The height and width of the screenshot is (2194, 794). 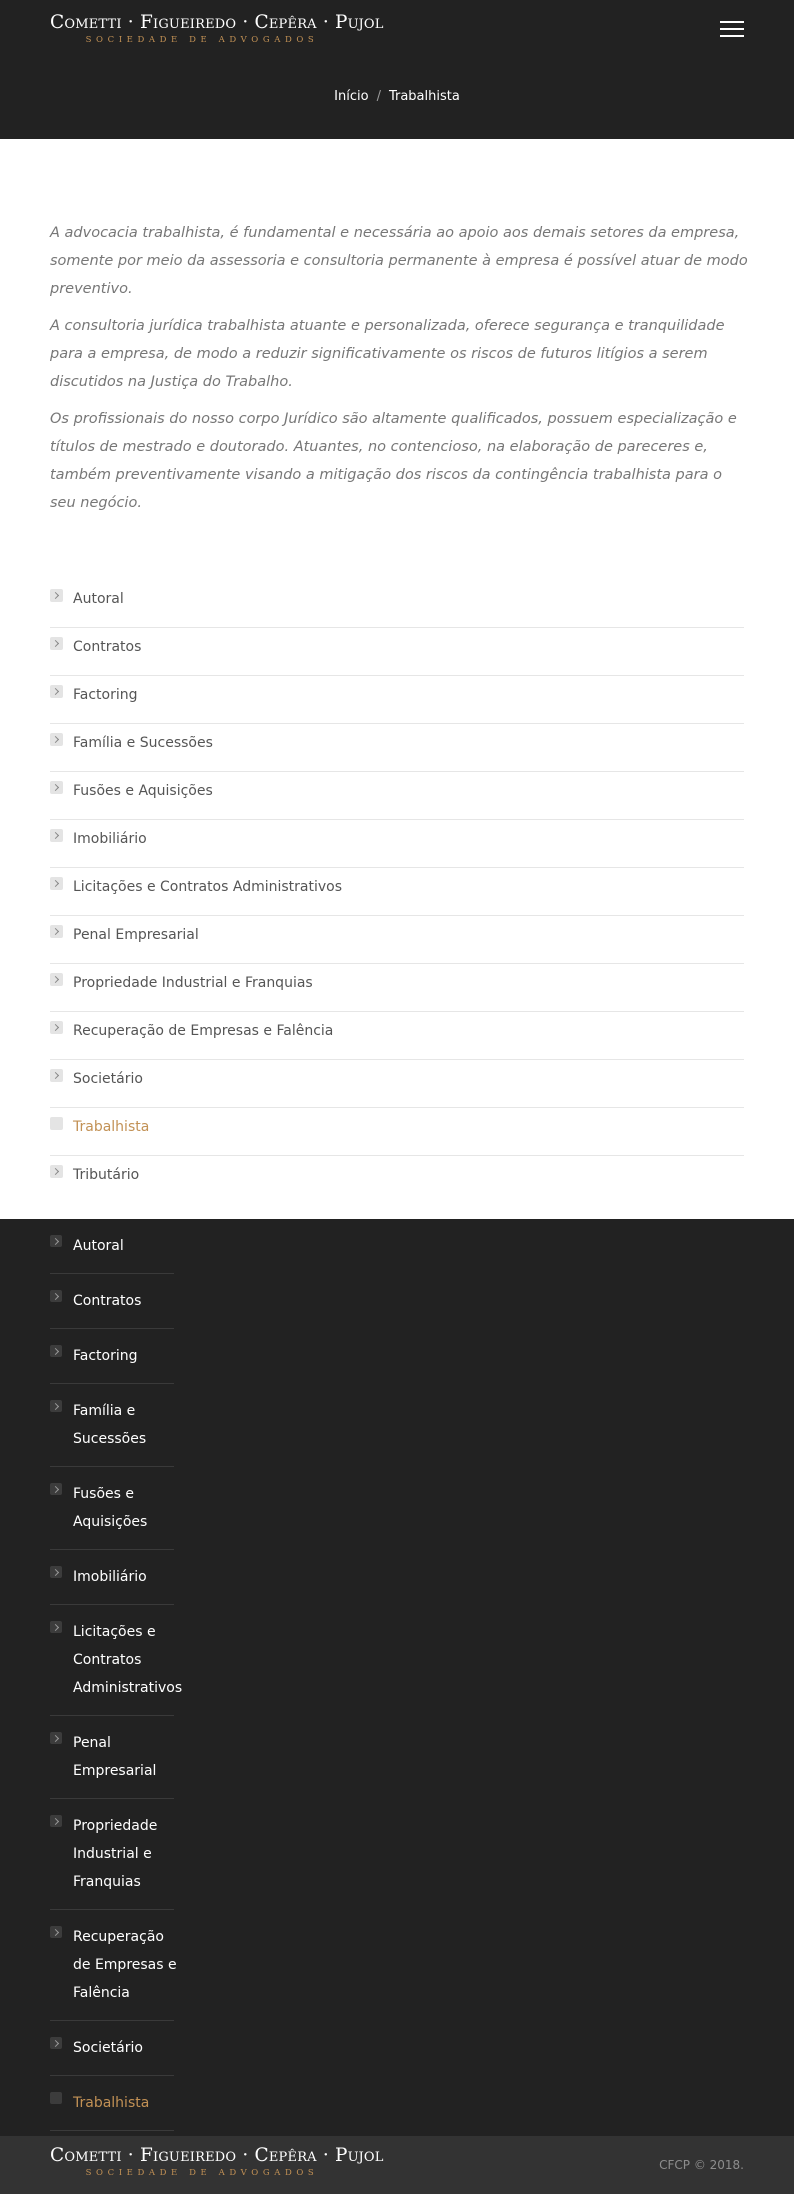 What do you see at coordinates (98, 1246) in the screenshot?
I see `footer-practice-area-item-label: Autoral` at bounding box center [98, 1246].